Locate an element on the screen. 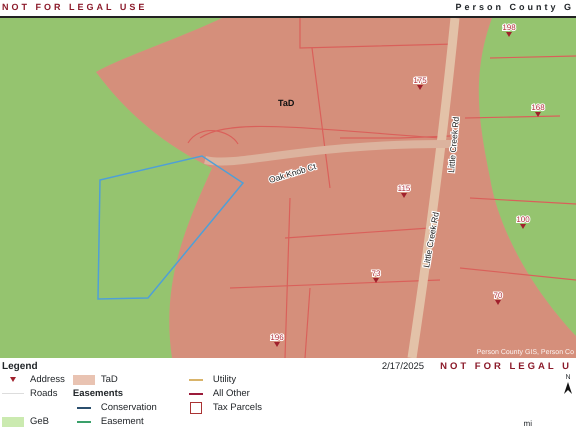 The image size is (576, 432). county-text: Person County G is located at coordinates (514, 7).